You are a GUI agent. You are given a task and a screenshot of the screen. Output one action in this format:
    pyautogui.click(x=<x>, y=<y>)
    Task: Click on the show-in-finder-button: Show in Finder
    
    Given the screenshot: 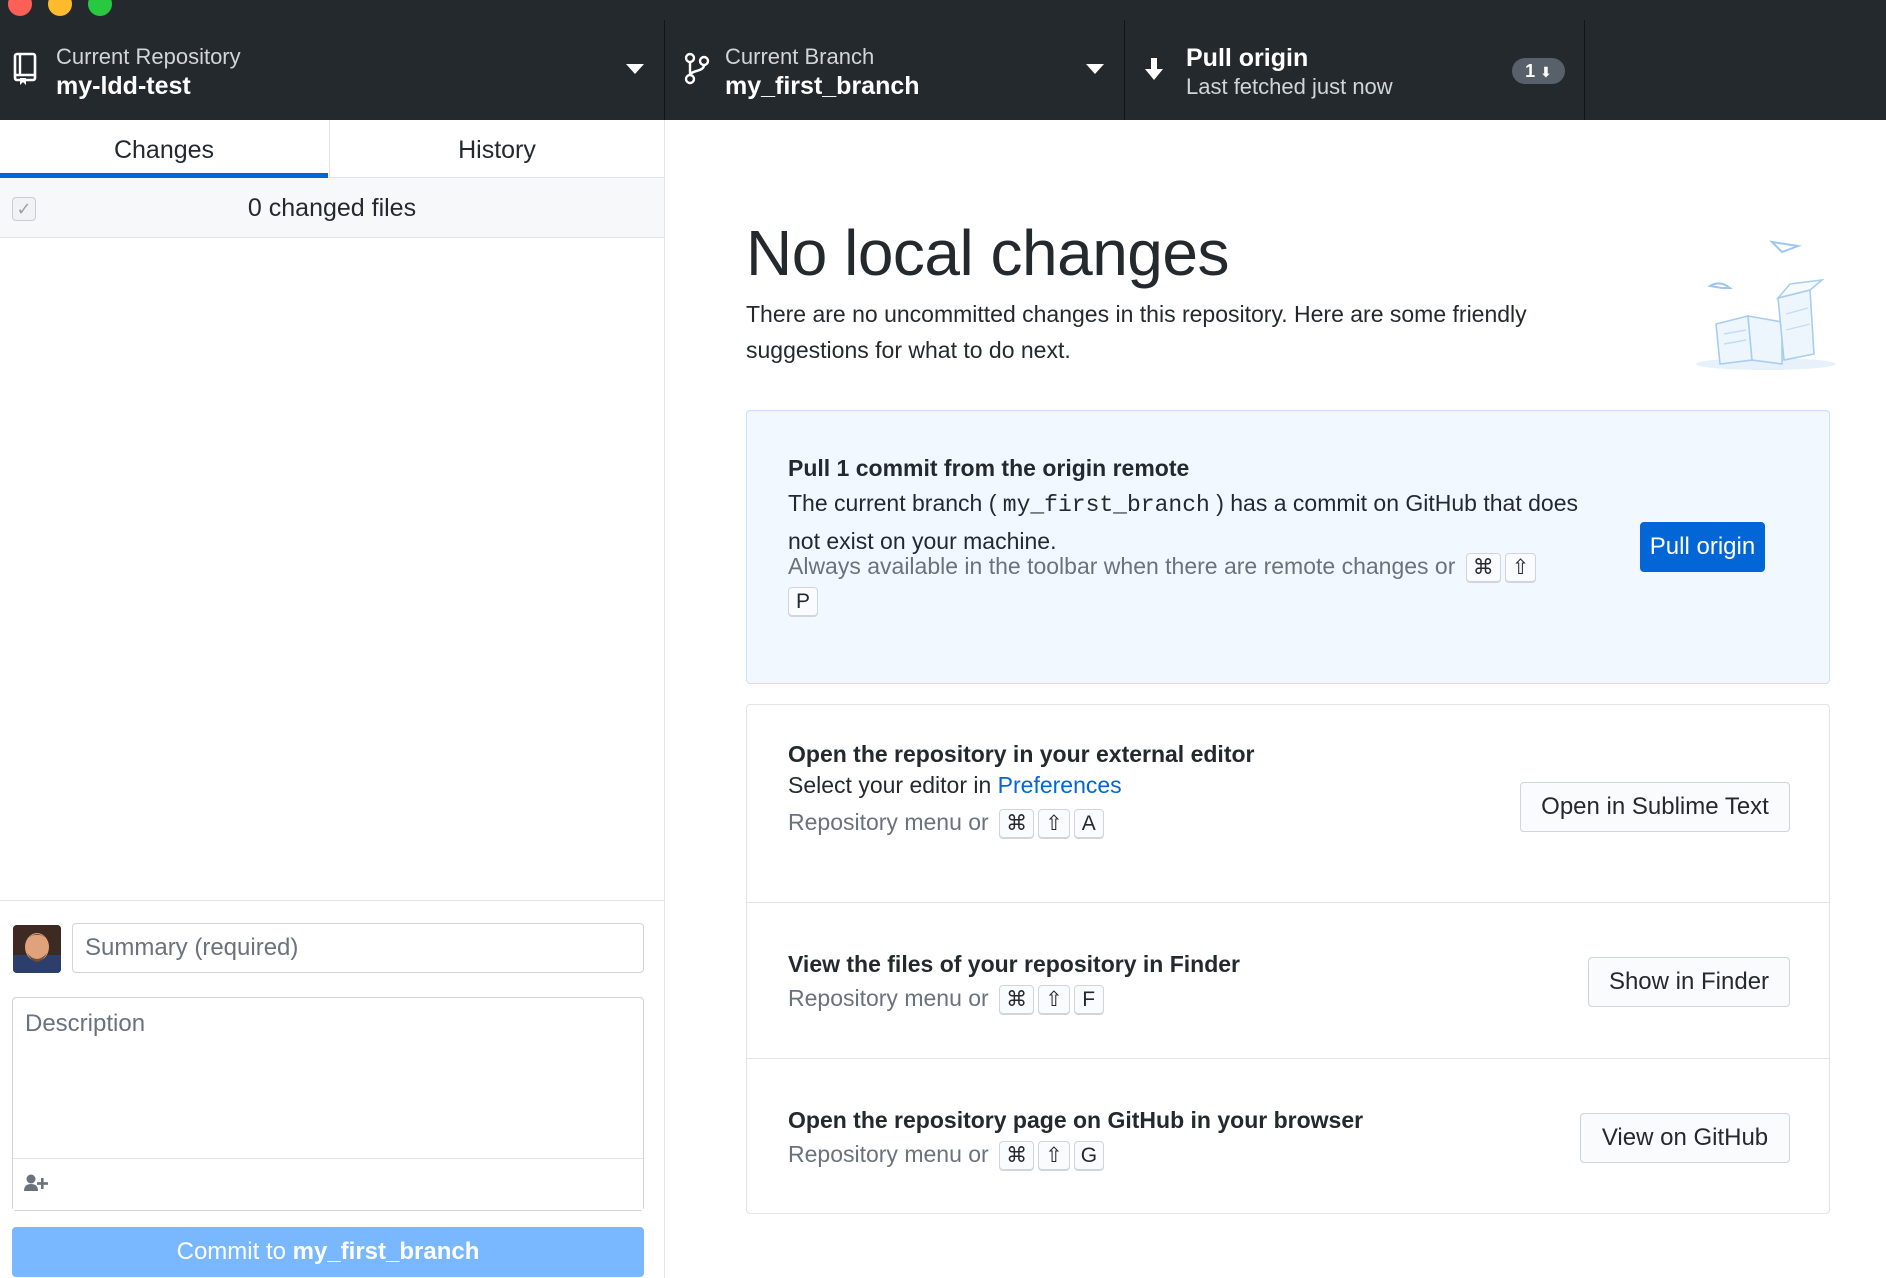 What is the action you would take?
    pyautogui.click(x=1689, y=982)
    